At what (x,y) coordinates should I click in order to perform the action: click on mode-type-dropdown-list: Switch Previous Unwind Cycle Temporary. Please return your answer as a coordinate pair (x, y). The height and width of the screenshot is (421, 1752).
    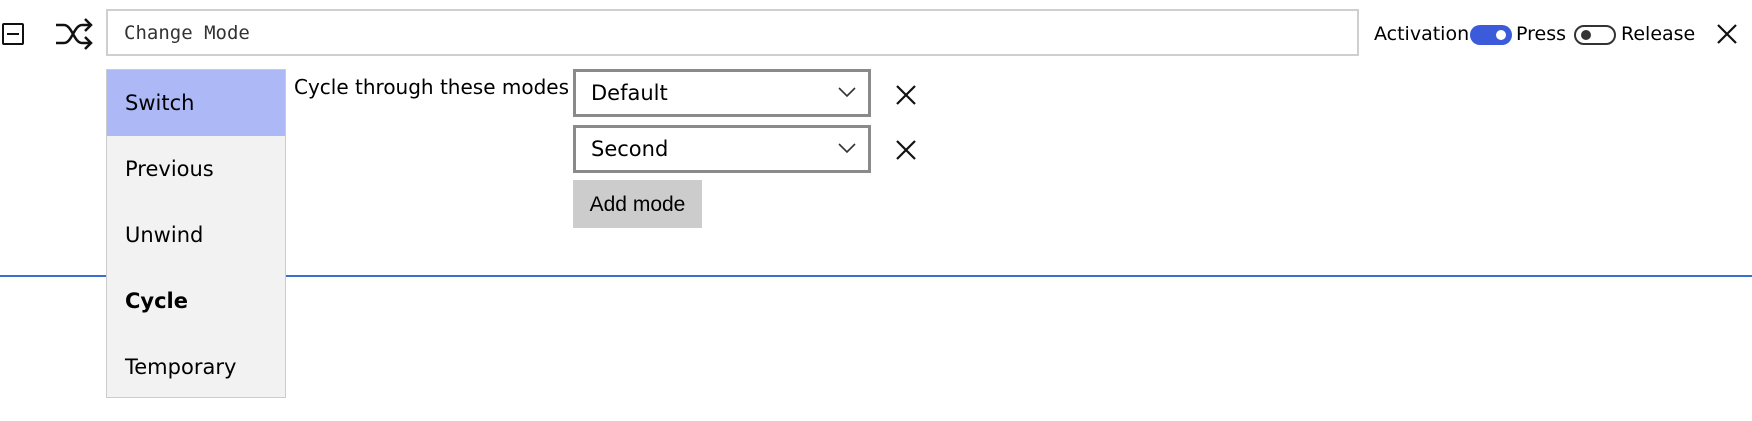
    Looking at the image, I should click on (196, 233).